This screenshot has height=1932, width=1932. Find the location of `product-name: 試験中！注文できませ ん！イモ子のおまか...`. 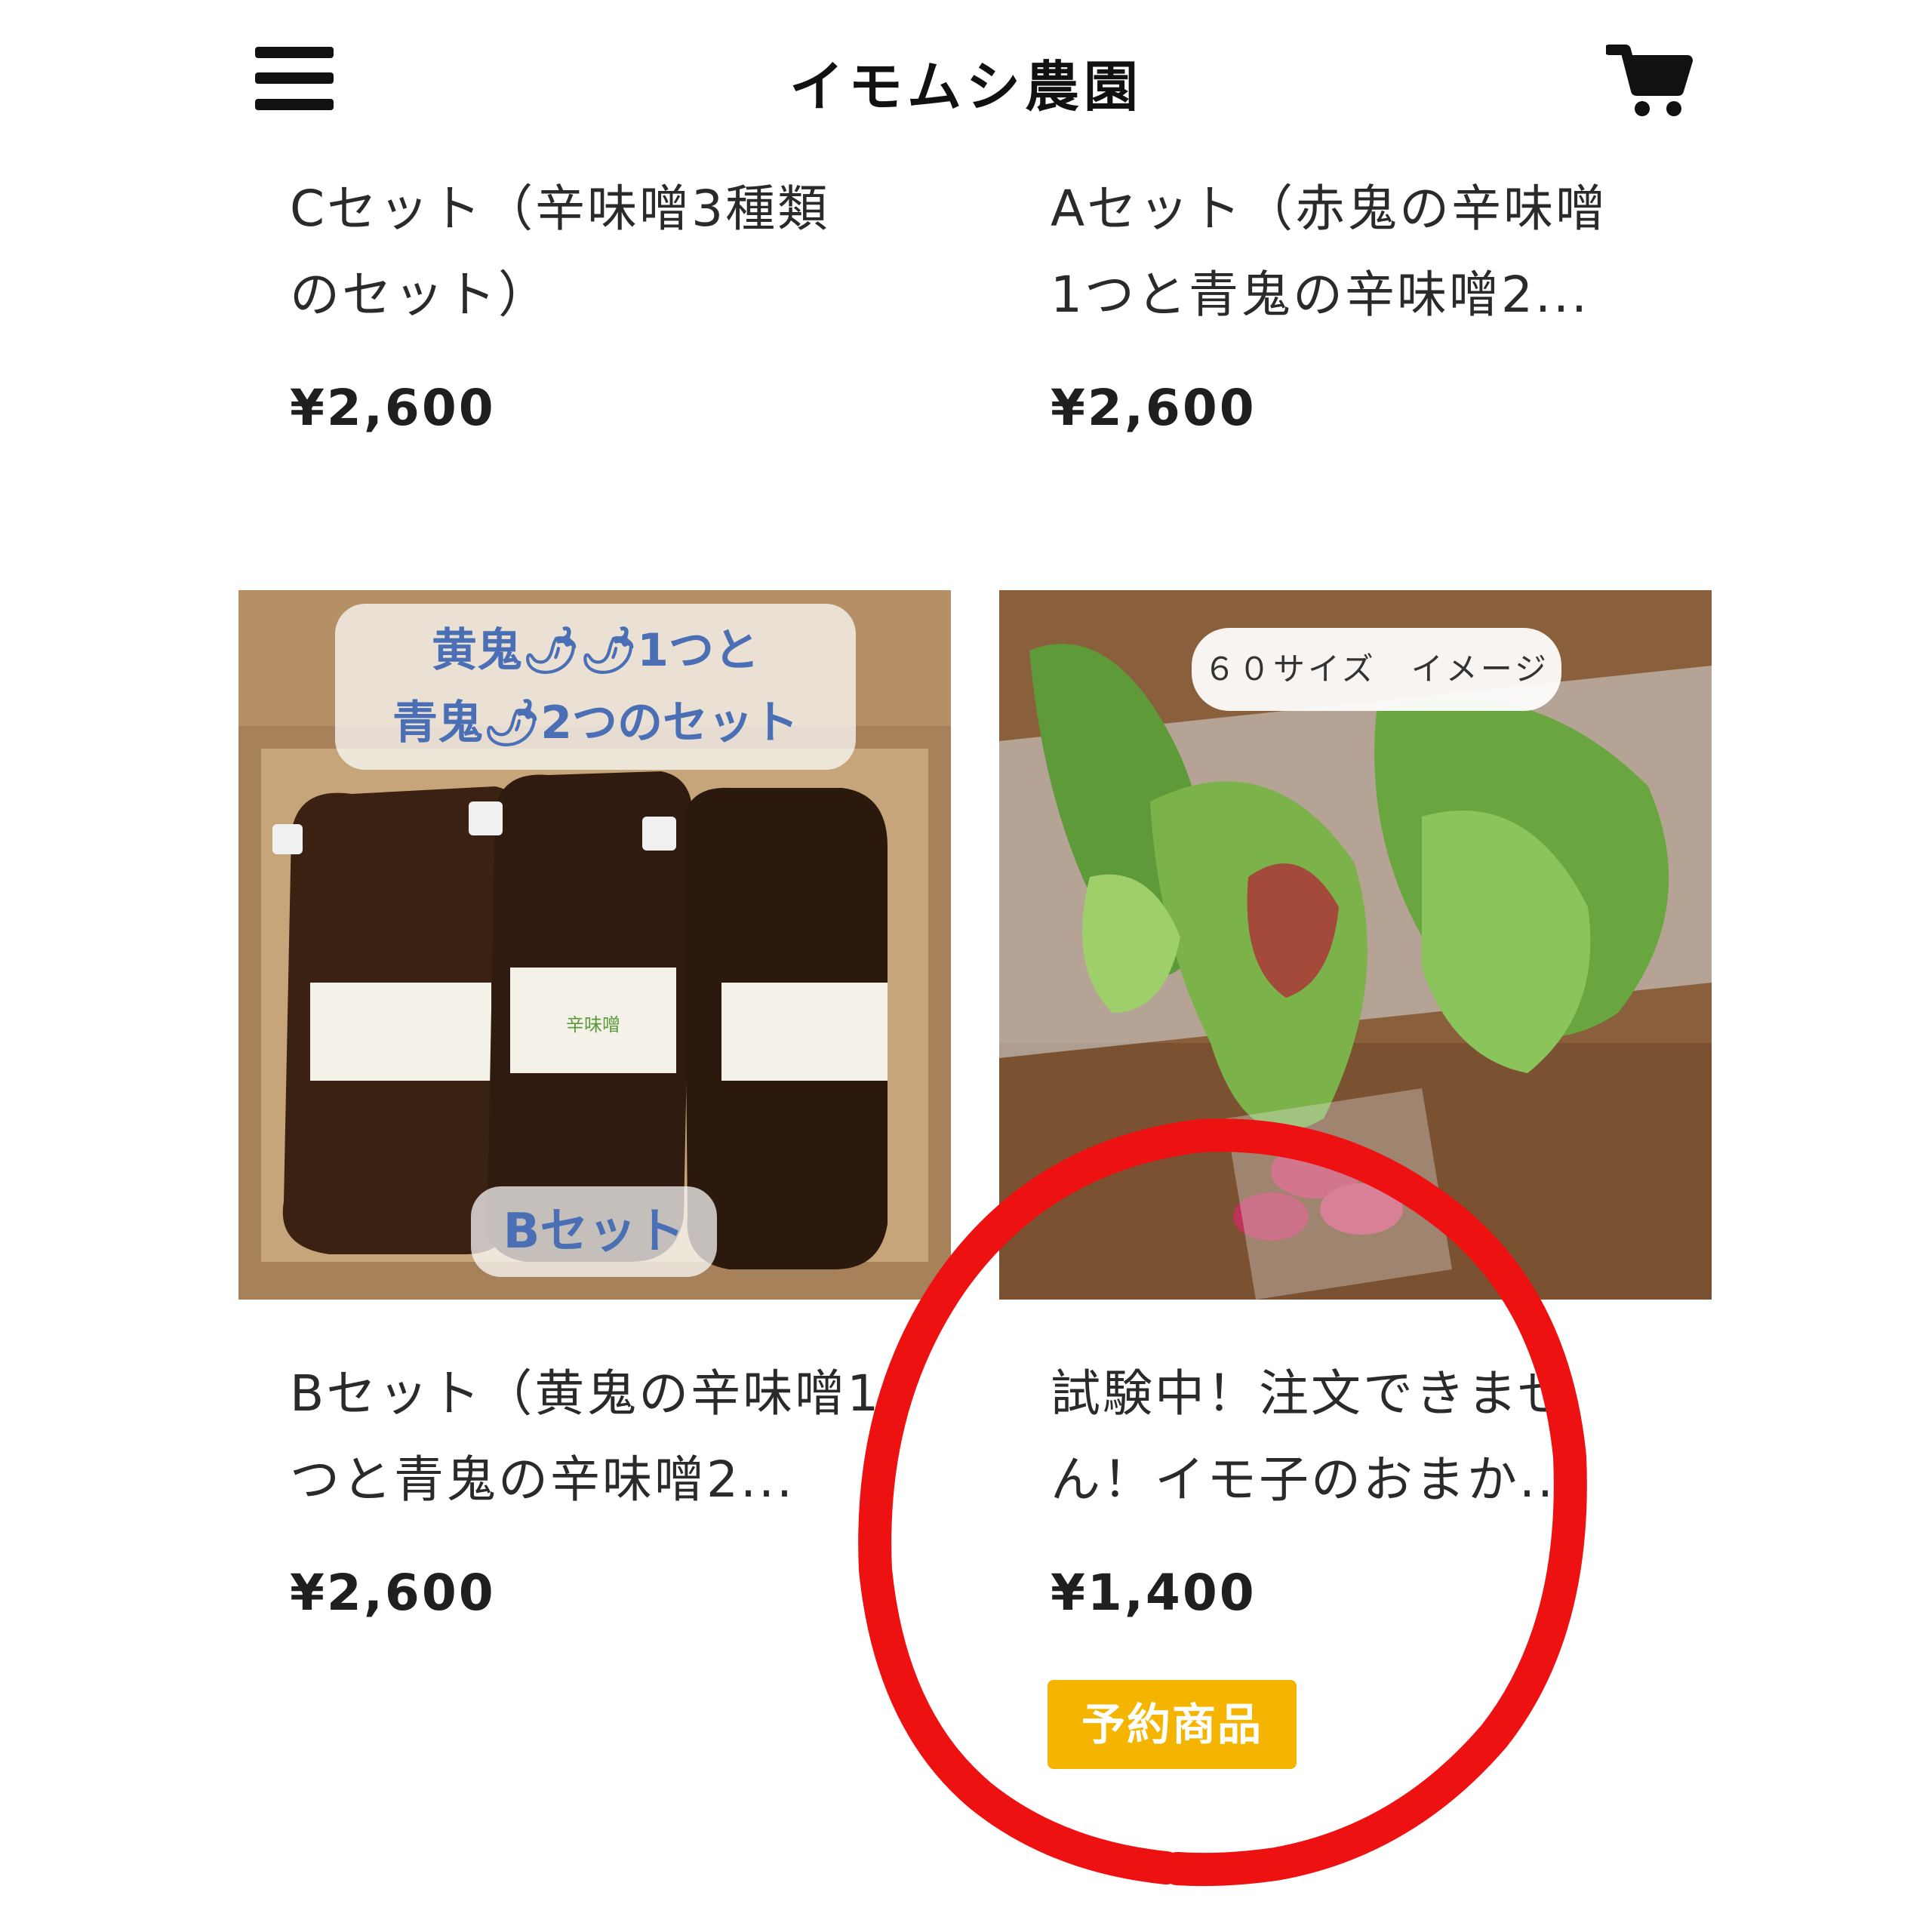

product-name: 試験中！注文できませ ん！イモ子のおまか... is located at coordinates (1375, 1437).